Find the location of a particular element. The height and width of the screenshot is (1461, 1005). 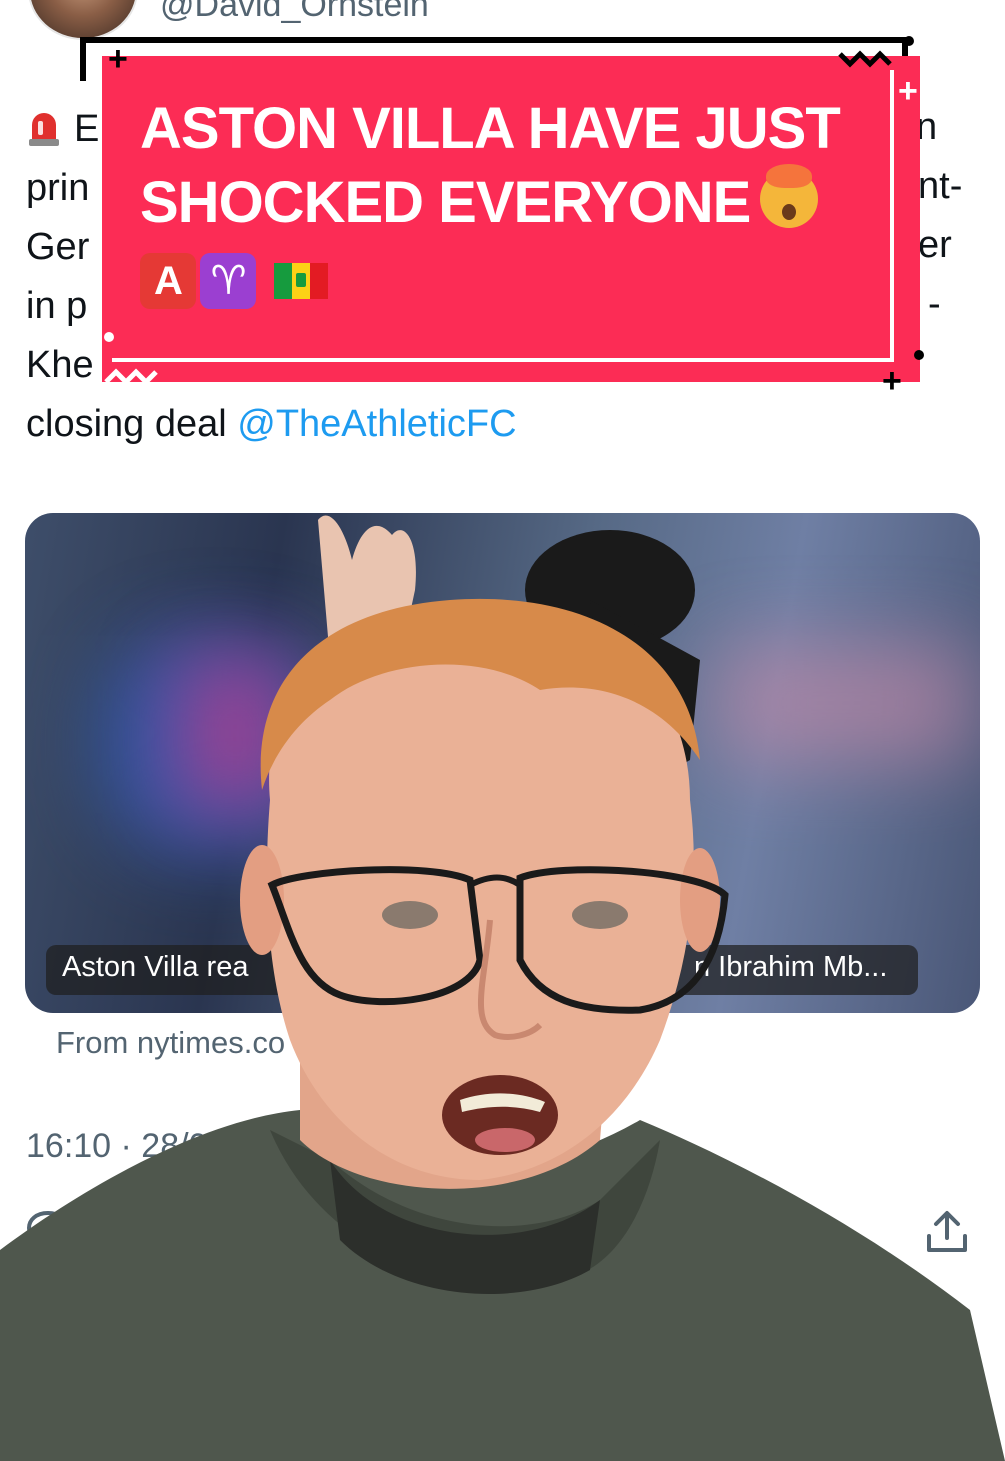

a-button-emoji-icon: A is located at coordinates (168, 280).